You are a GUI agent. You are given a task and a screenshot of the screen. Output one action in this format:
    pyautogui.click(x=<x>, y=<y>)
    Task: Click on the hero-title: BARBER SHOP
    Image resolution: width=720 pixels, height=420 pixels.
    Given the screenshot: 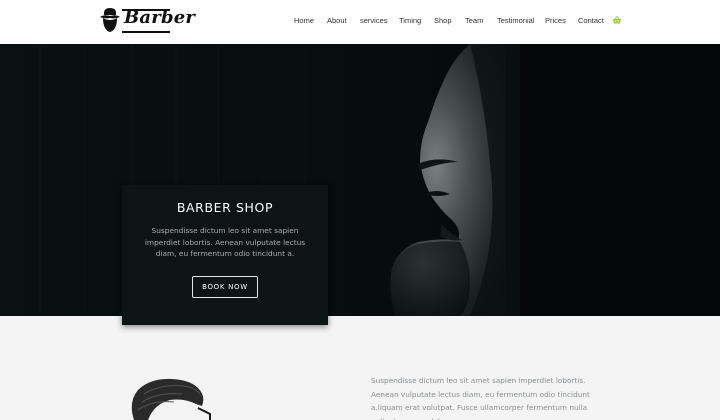 What is the action you would take?
    pyautogui.click(x=225, y=207)
    